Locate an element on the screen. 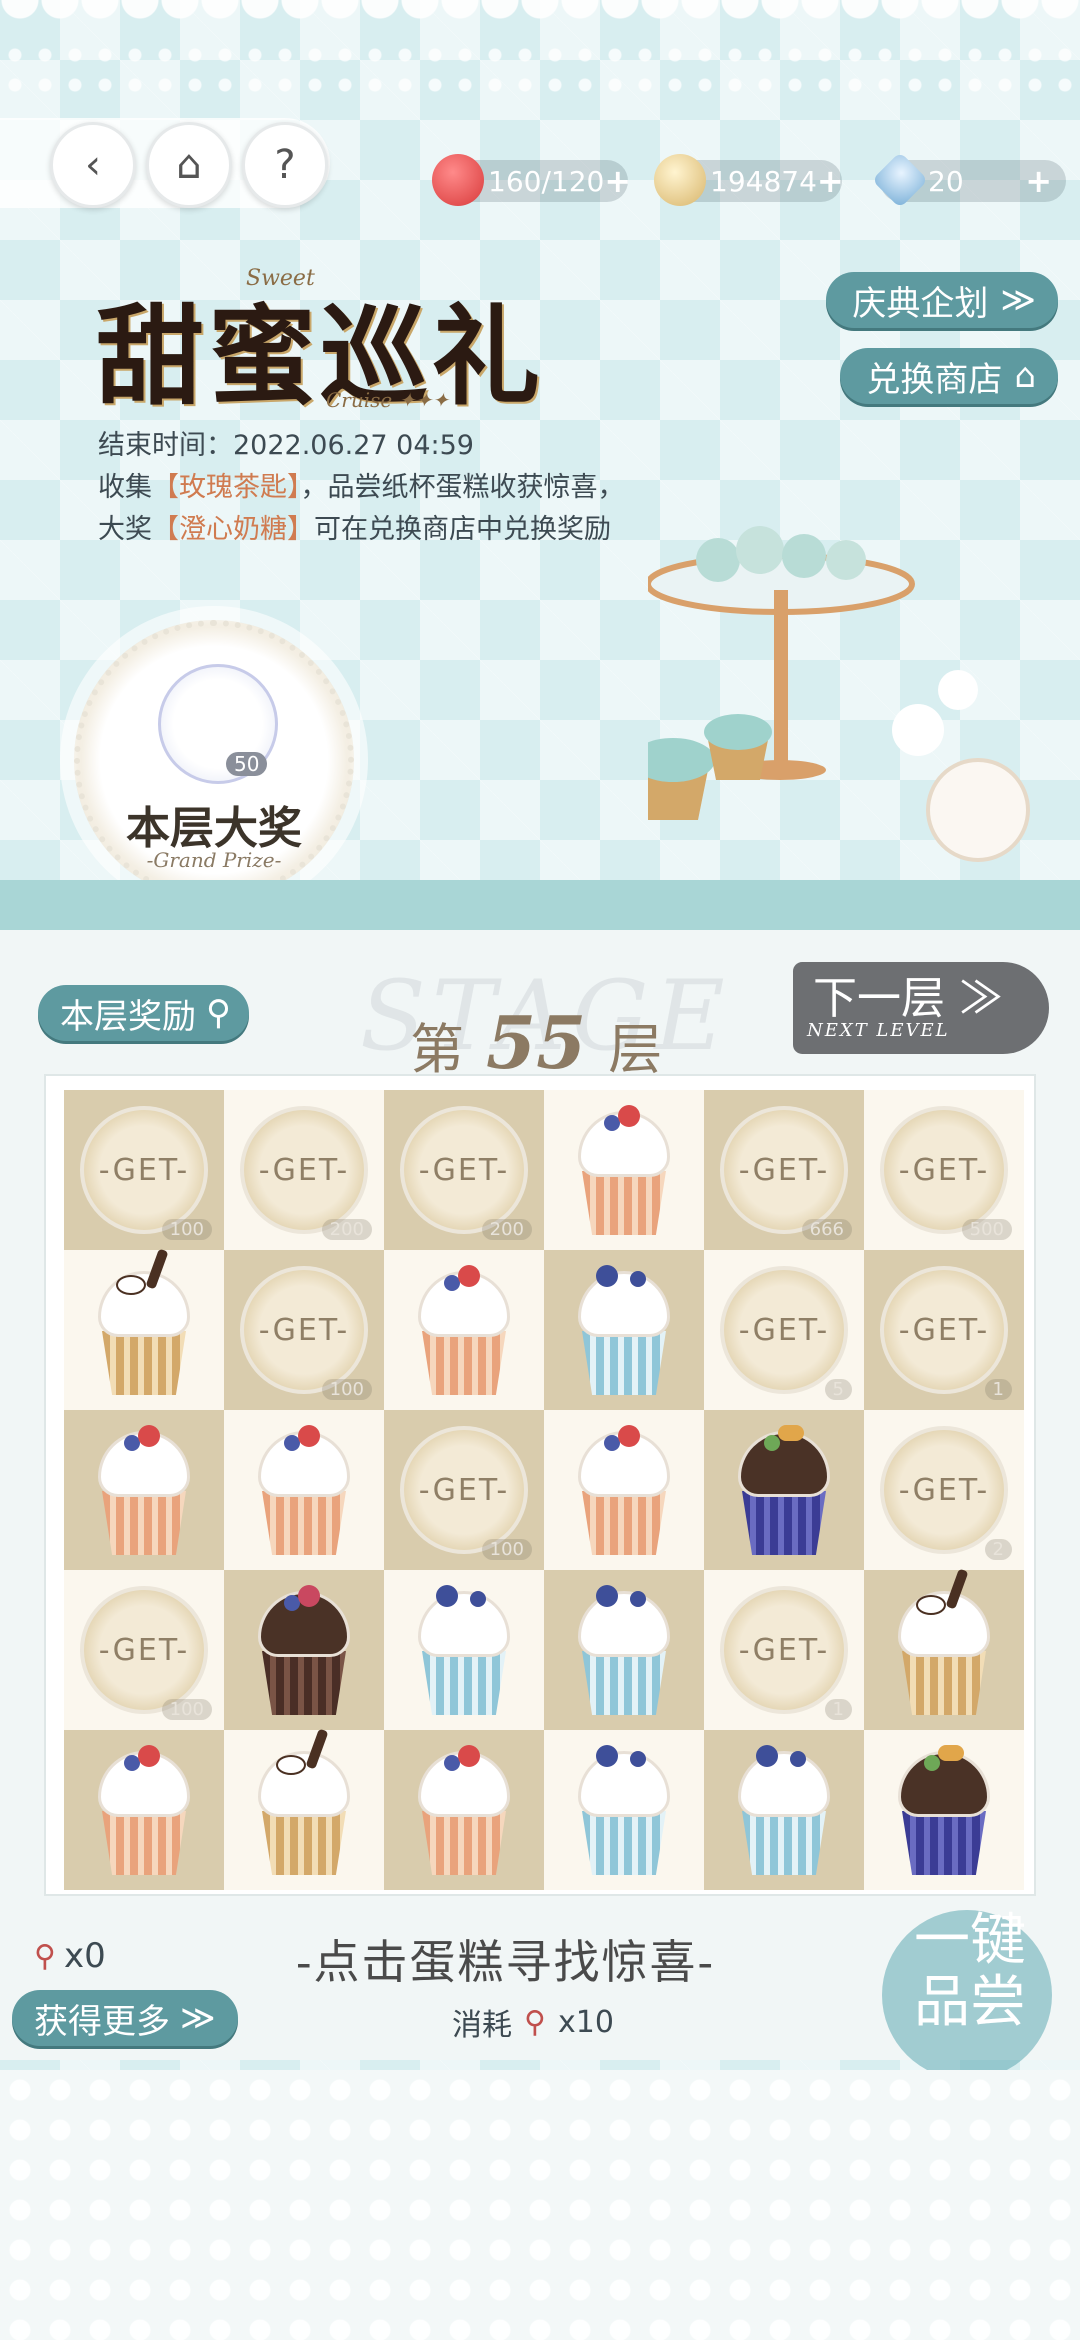 The width and height of the screenshot is (1080, 2340). search-icon: ⚲ is located at coordinates (218, 1013).